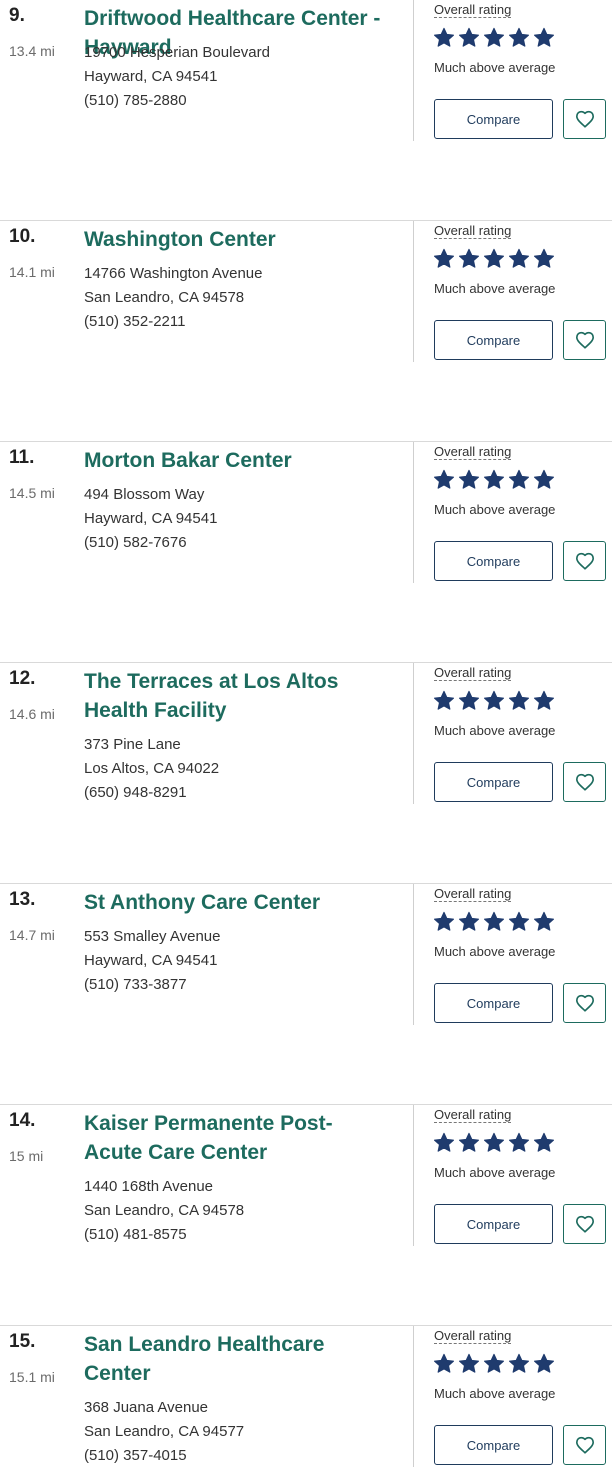  What do you see at coordinates (132, 744) in the screenshot?
I see `address-street: 373 Pine Lane` at bounding box center [132, 744].